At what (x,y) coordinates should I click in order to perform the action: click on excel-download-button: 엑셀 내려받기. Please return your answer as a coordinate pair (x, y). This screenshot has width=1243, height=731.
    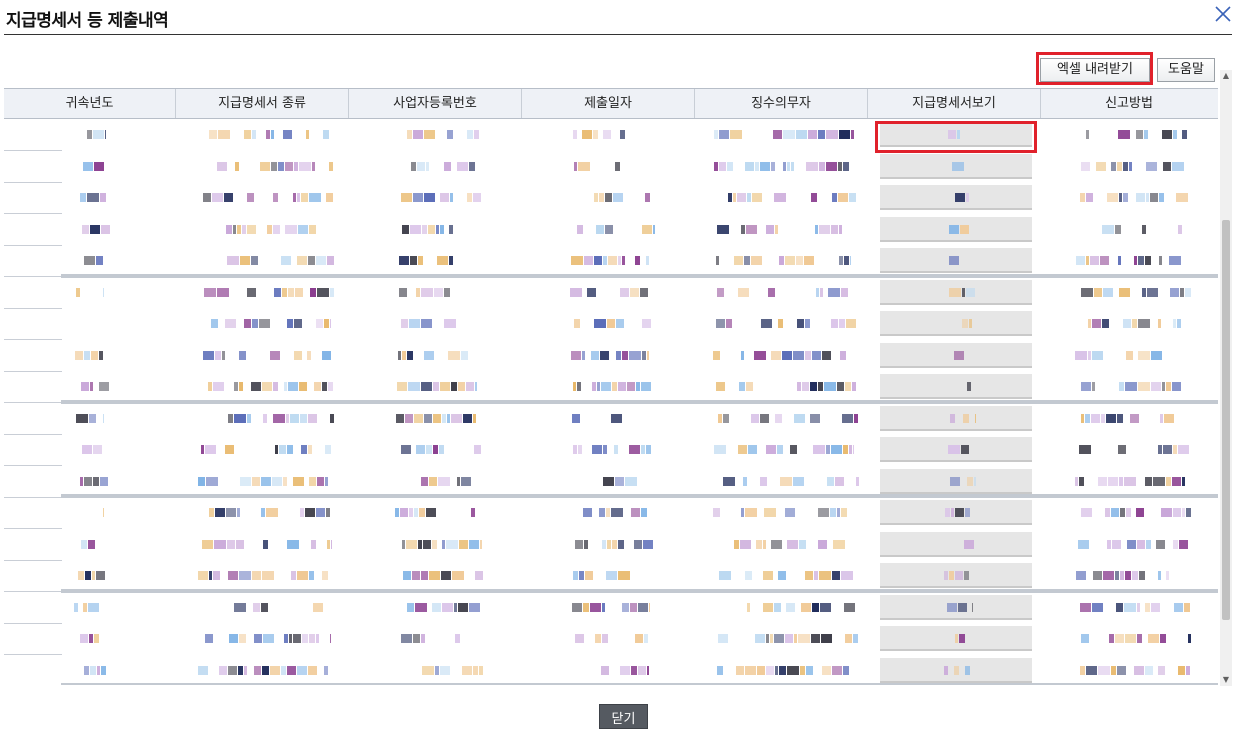
    Looking at the image, I should click on (1095, 70).